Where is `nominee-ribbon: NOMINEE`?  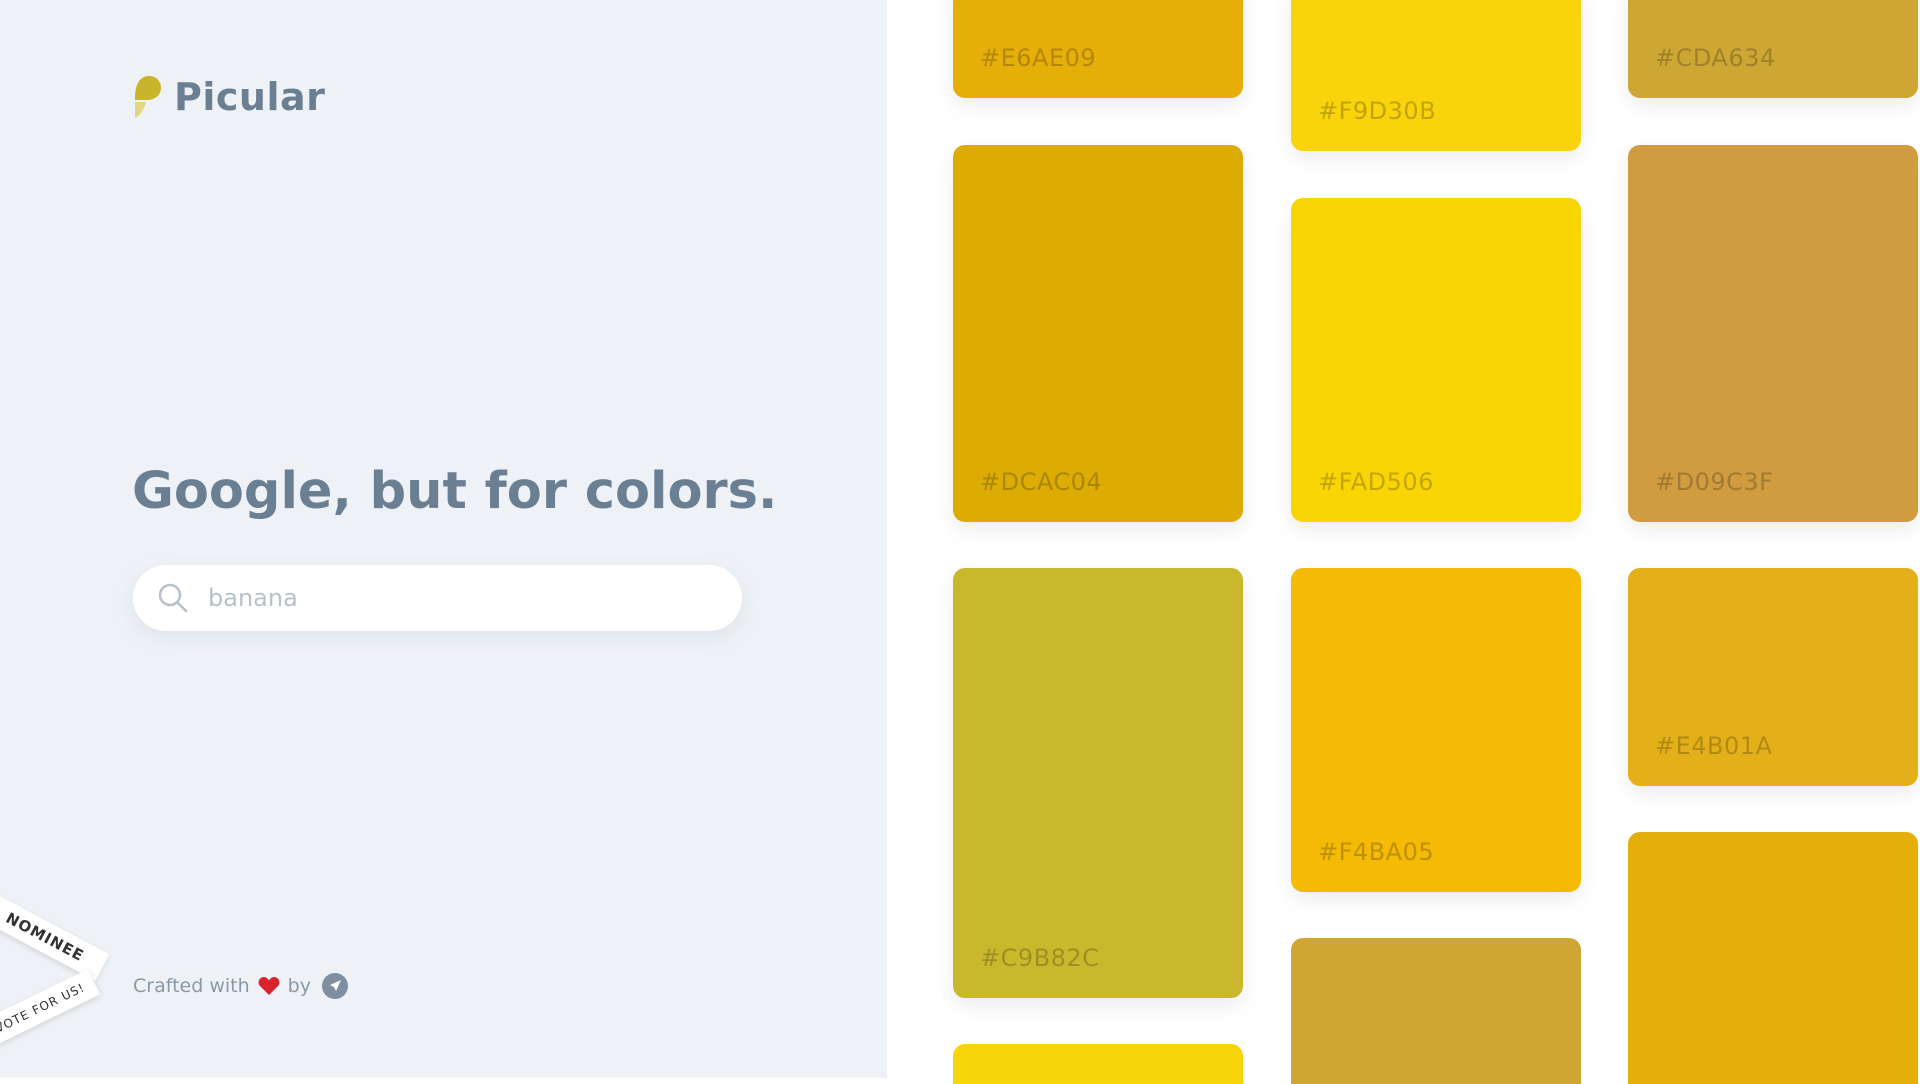 nominee-ribbon: NOMINEE is located at coordinates (55, 937).